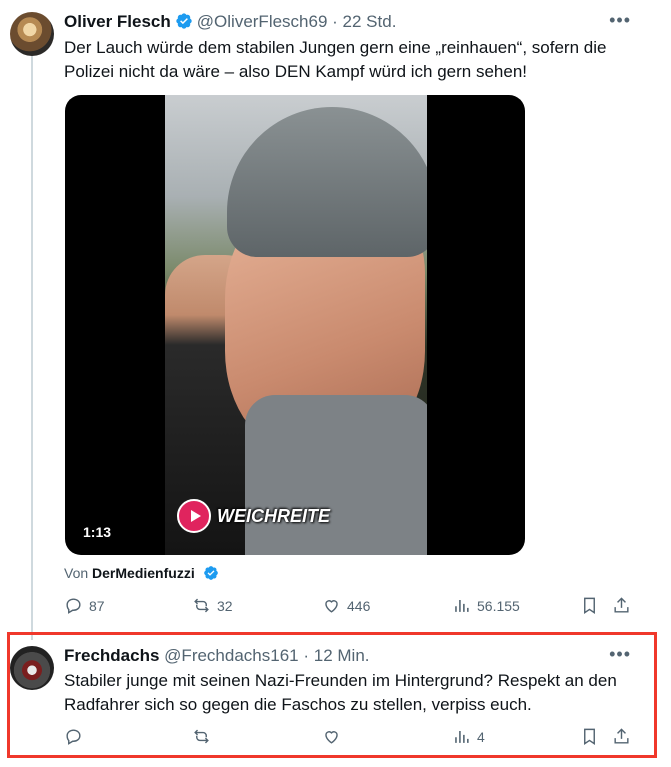 The width and height of the screenshot is (671, 767). I want to click on tweet-actions: 87 32 446 56.155, so click(354, 608).